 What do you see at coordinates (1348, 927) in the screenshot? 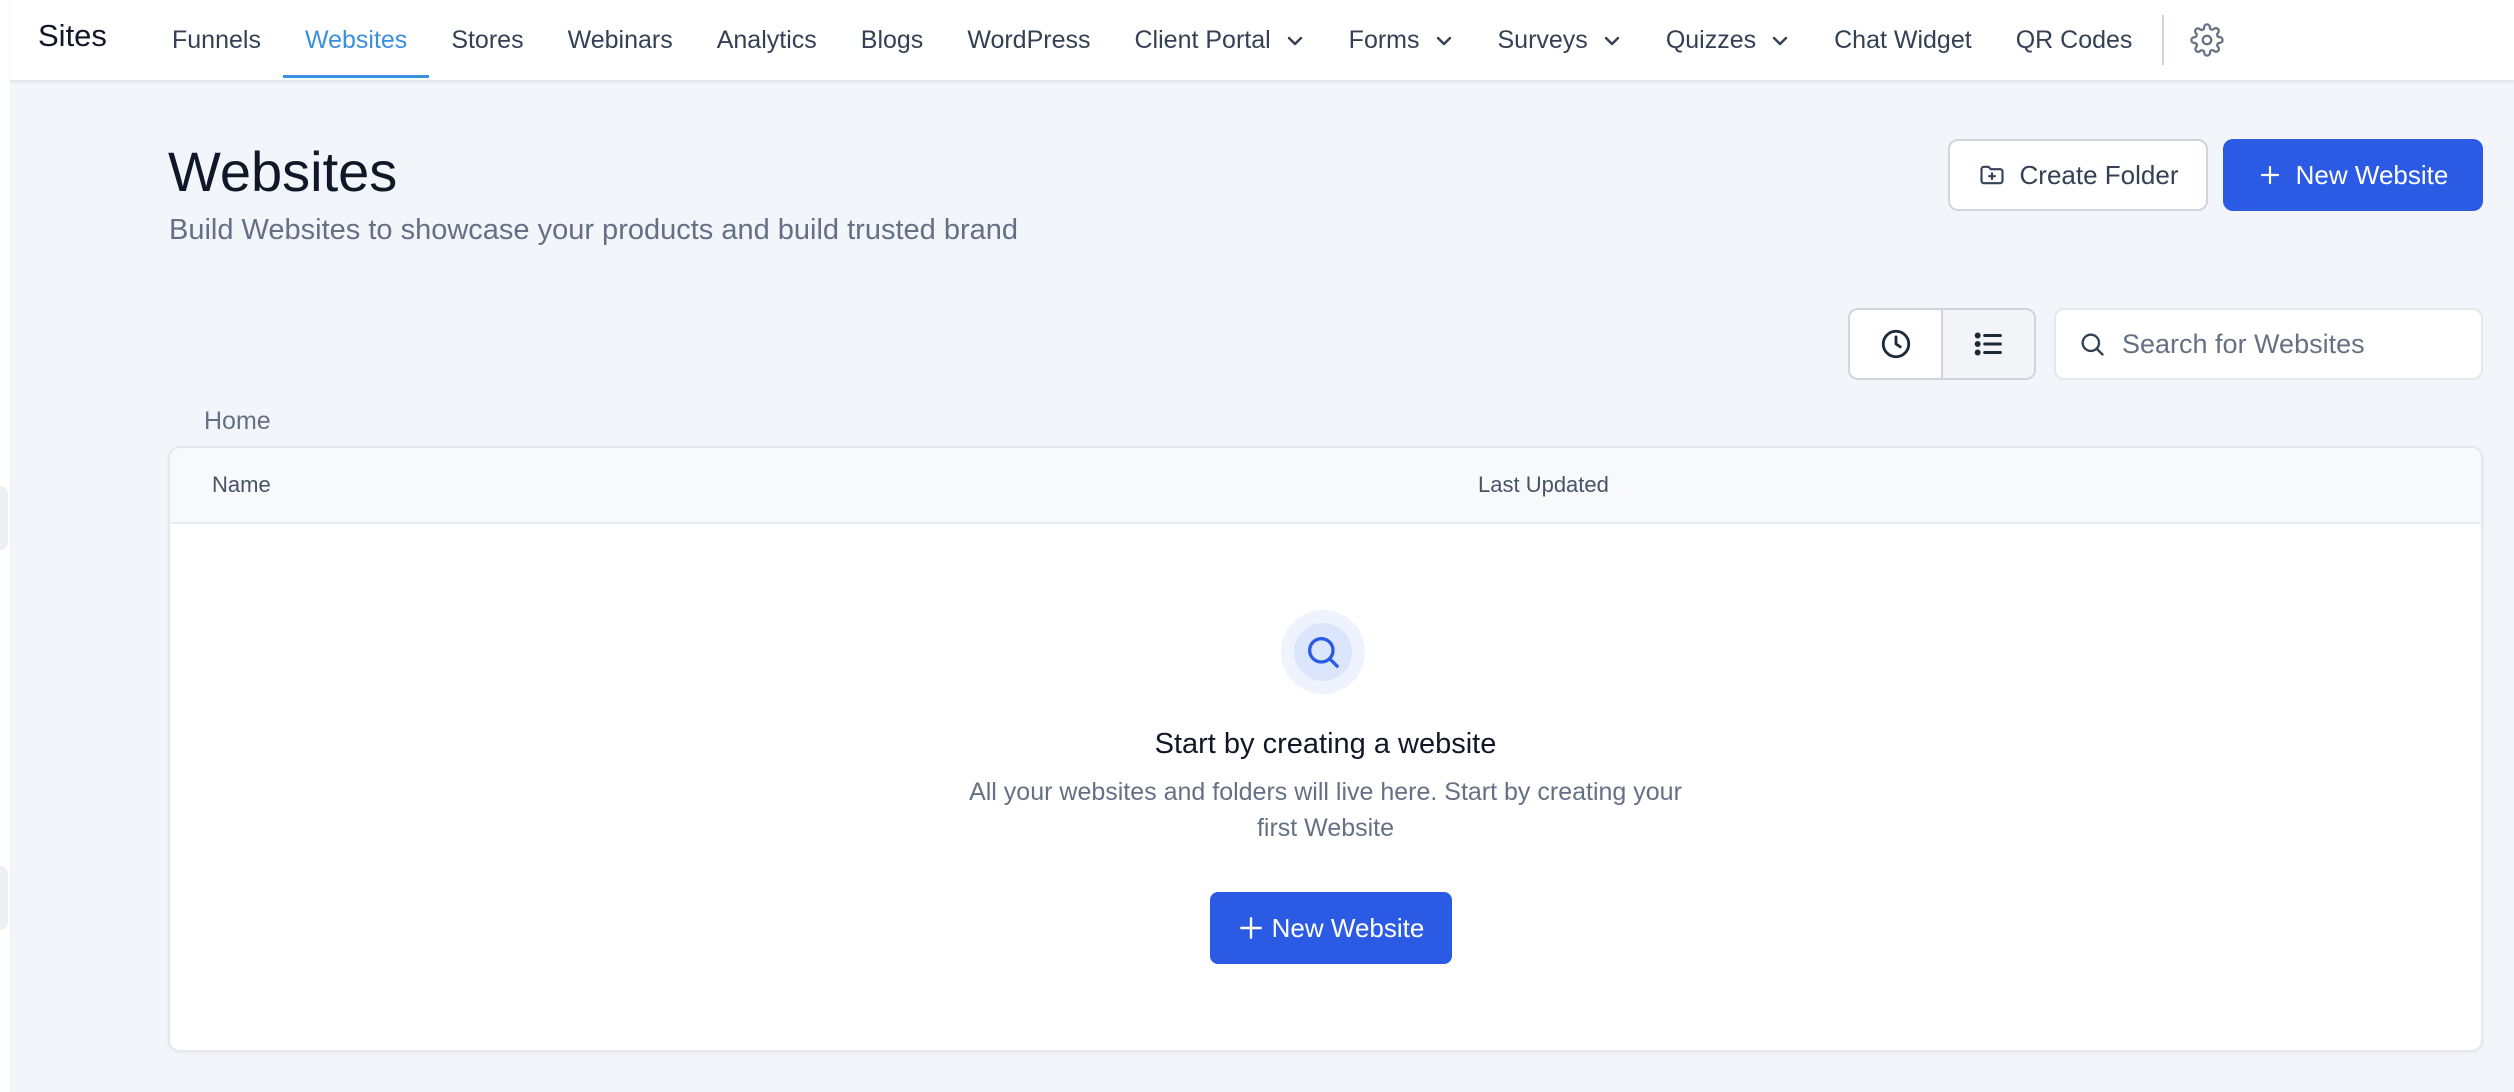
I see `empty-state-button-label: New Website` at bounding box center [1348, 927].